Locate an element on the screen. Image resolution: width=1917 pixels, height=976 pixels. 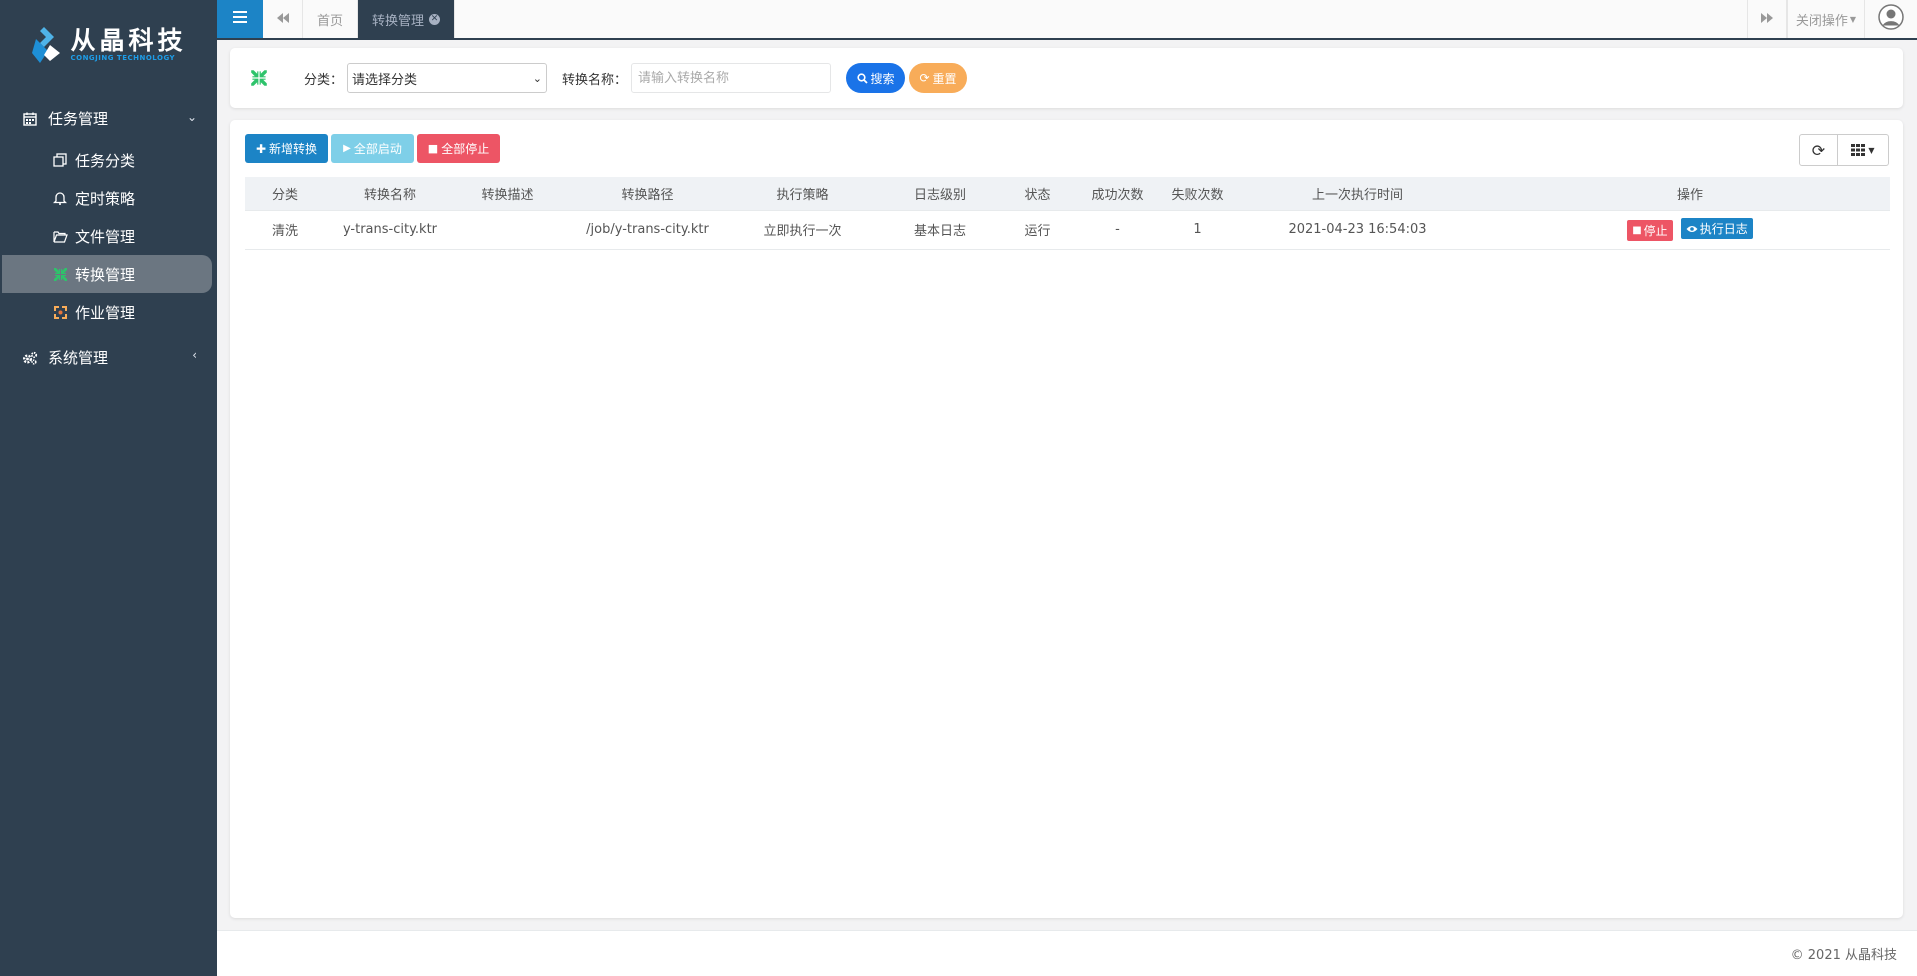
close-operations-dropdown: 关闭操作 ▼ is located at coordinates (1826, 19).